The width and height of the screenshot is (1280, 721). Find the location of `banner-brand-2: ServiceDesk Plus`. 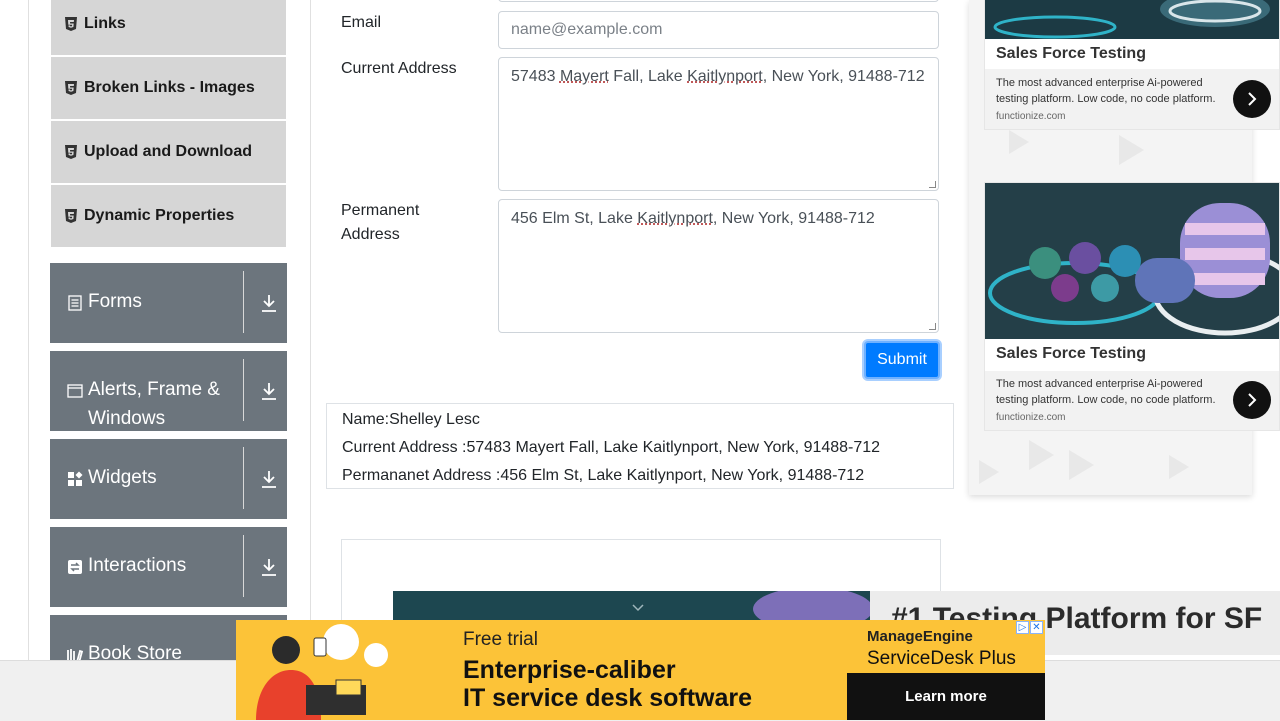

banner-brand-2: ServiceDesk Plus is located at coordinates (941, 658).